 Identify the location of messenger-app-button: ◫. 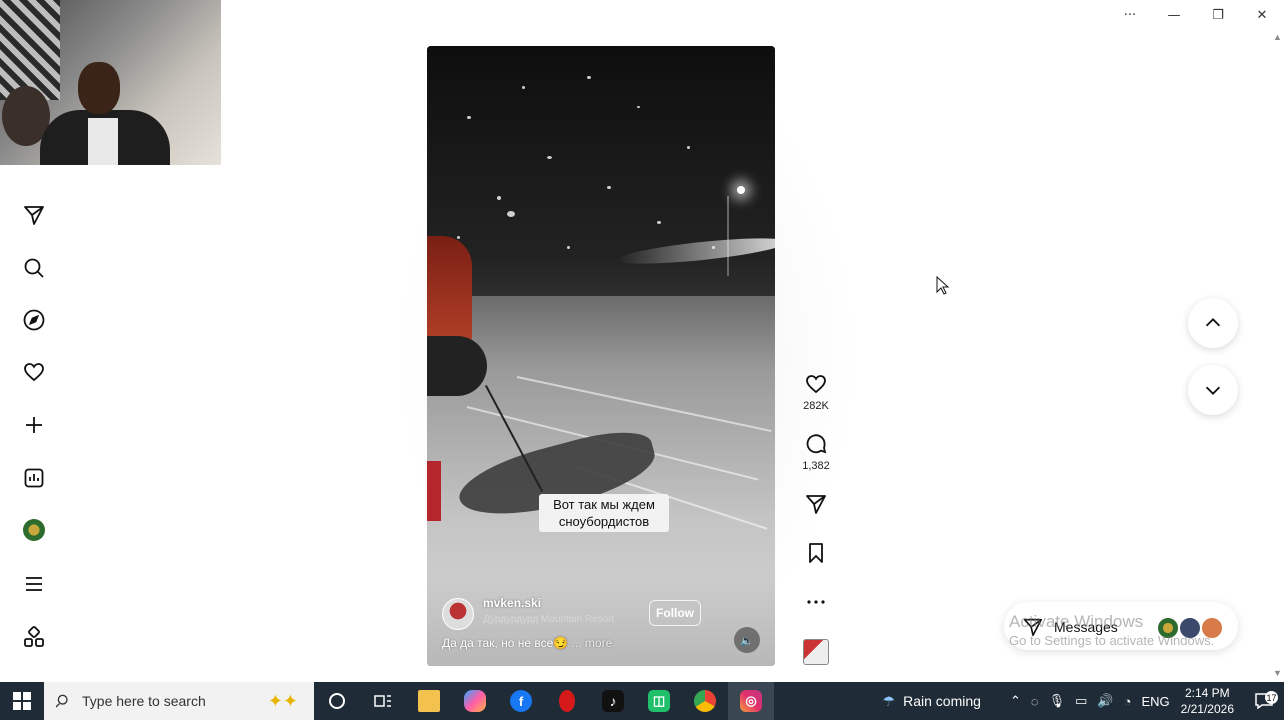
(659, 701).